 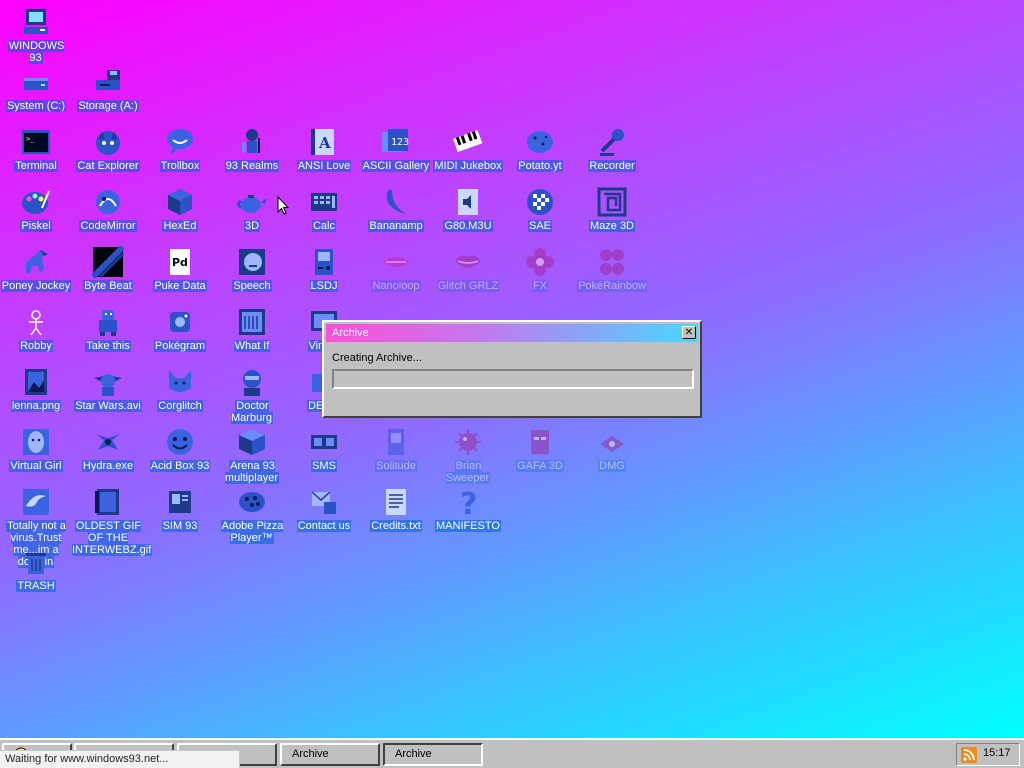 I want to click on rss-icon, so click(x=969, y=755).